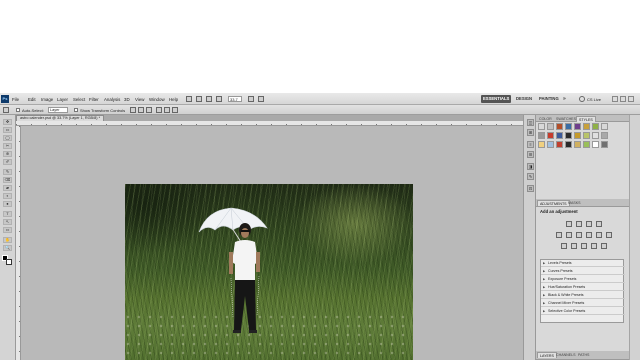 This screenshot has width=640, height=360. What do you see at coordinates (496, 99) in the screenshot?
I see `workspace-essentials: ESSENTIALS` at bounding box center [496, 99].